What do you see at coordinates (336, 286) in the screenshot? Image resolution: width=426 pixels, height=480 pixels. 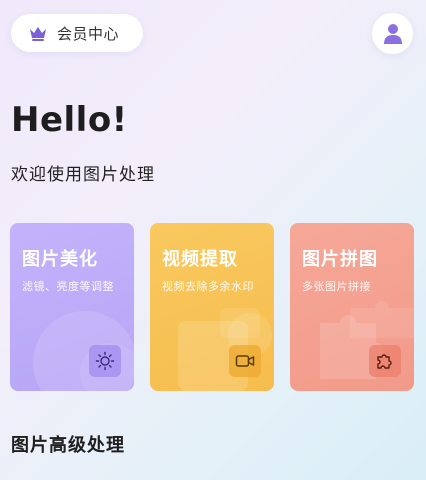 I see `card-subtitle: 多张图片拼接` at bounding box center [336, 286].